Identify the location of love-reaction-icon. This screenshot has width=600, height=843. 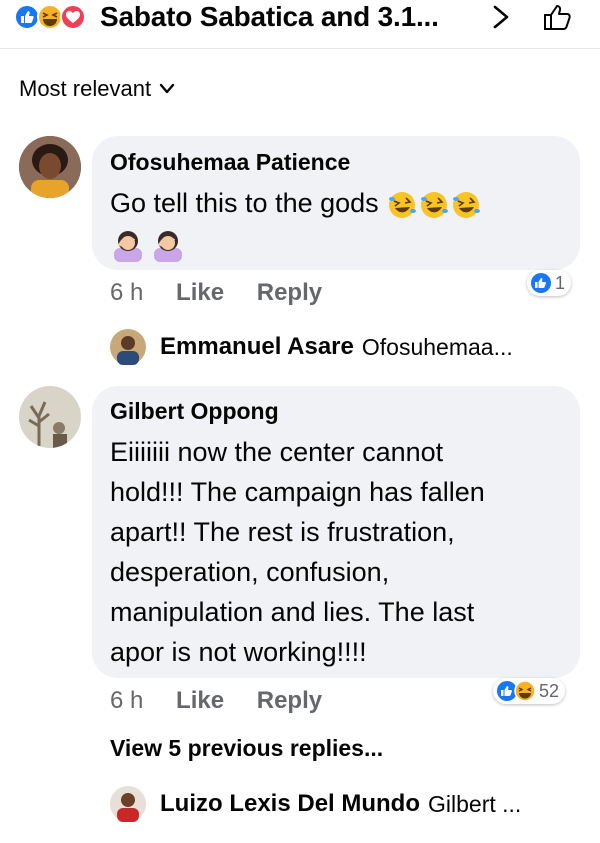
(73, 17).